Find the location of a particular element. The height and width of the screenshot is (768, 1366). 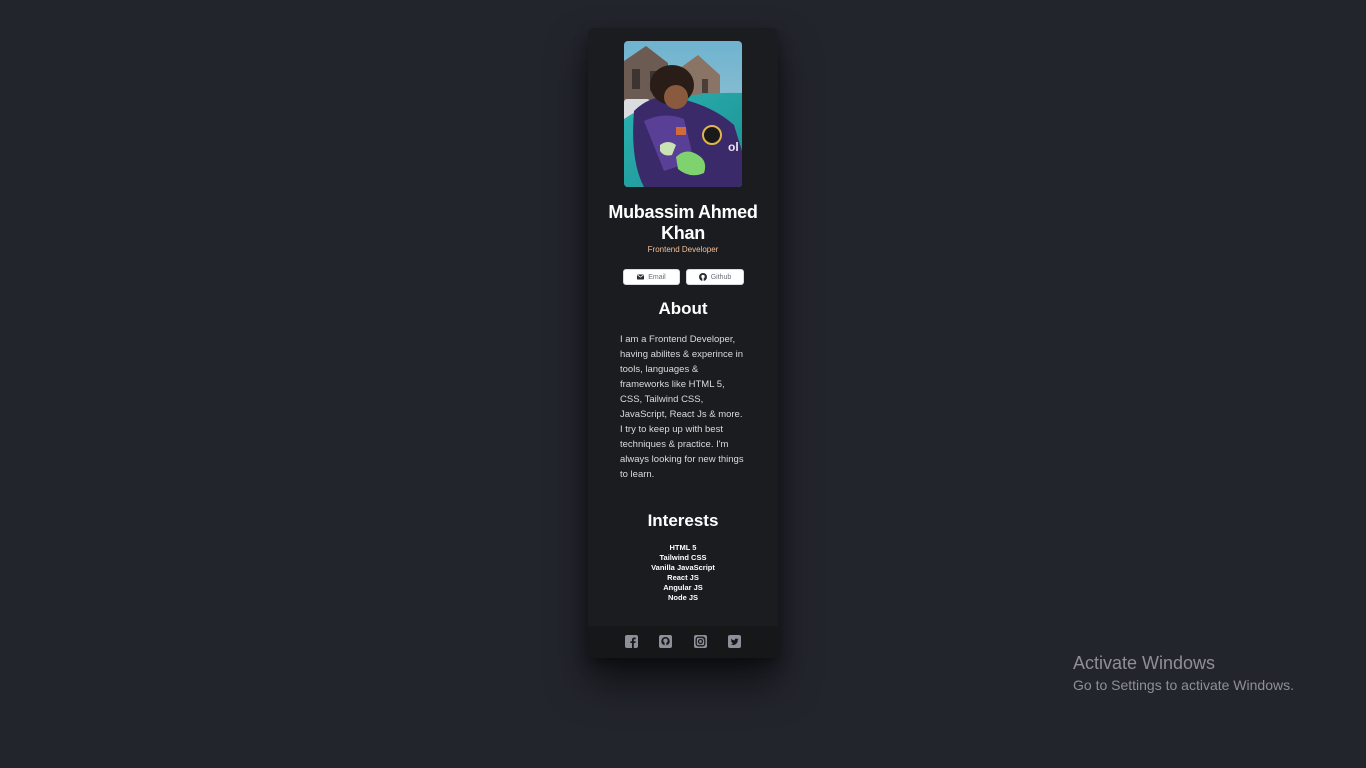

watermark-subtitle: Go to Settings to activate Windows. is located at coordinates (1183, 685).